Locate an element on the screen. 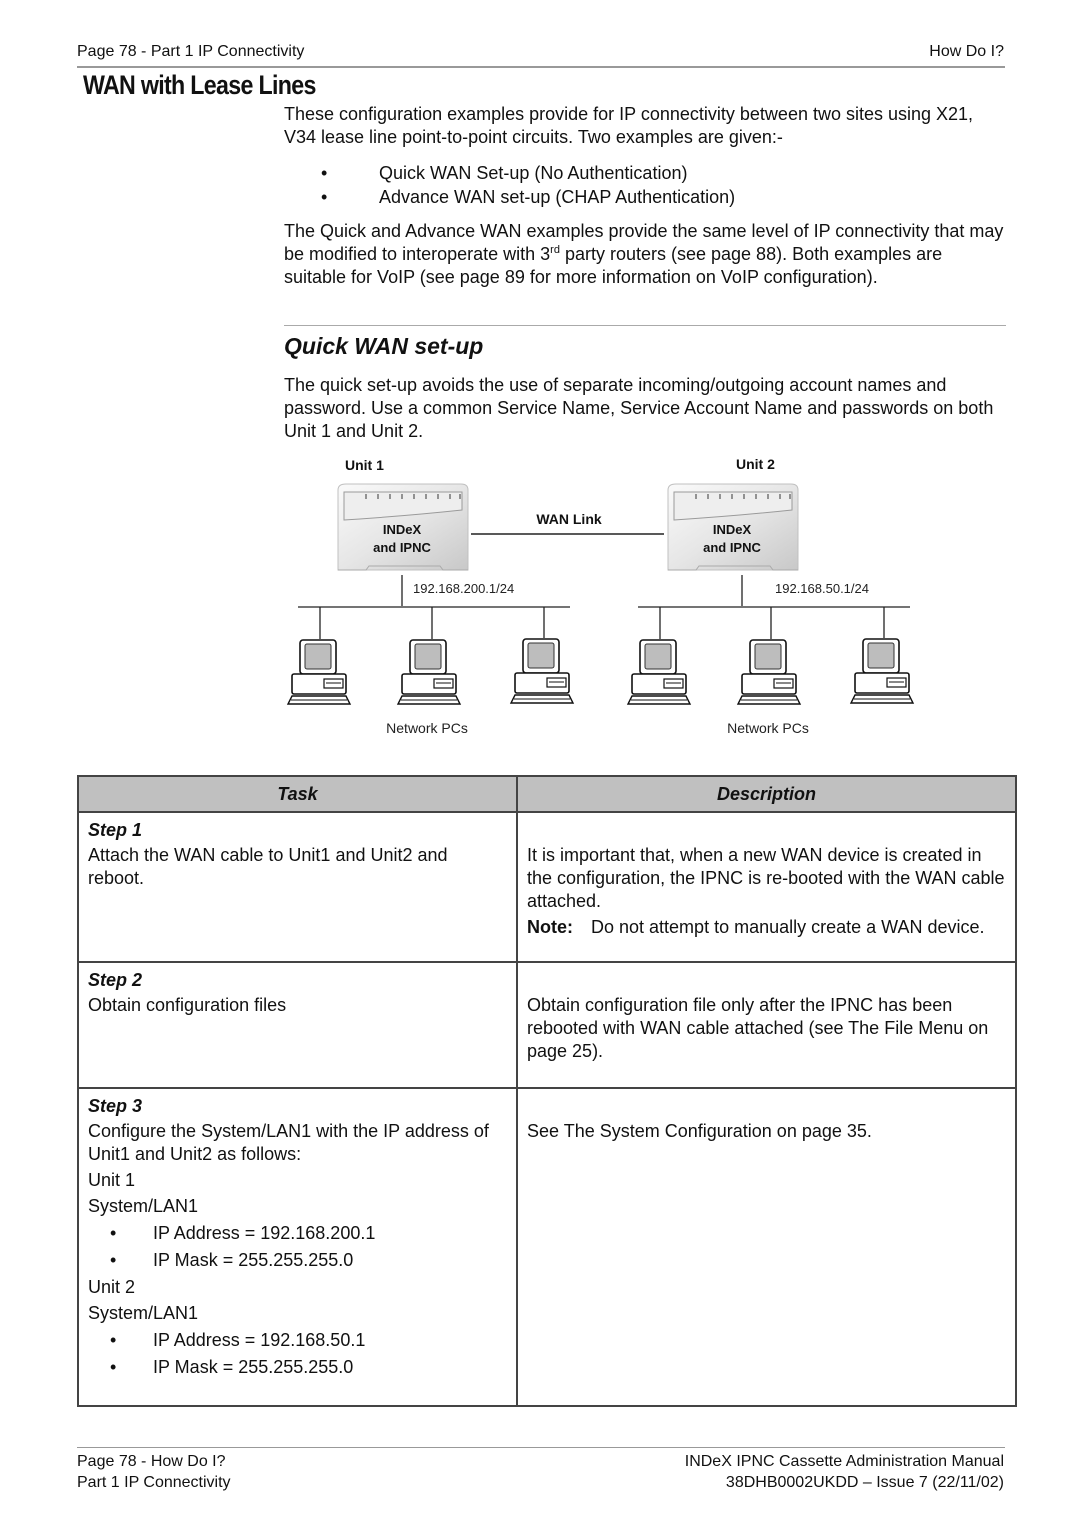 This screenshot has height=1528, width=1080. unit2-label: Unit 2 is located at coordinates (755, 464).